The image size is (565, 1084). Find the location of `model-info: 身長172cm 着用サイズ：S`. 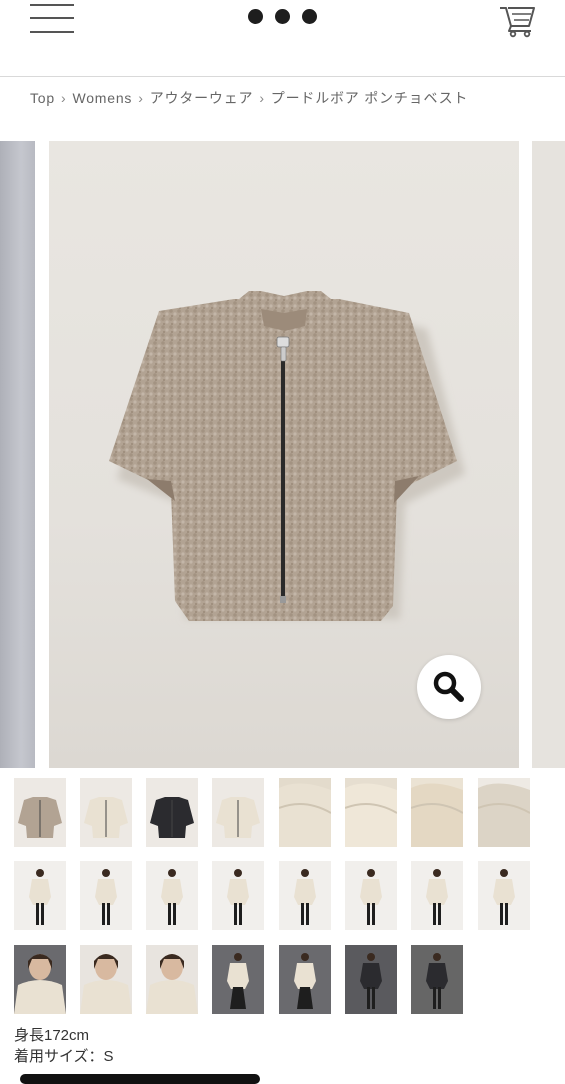

model-info: 身長172cm 着用サイズ：S is located at coordinates (64, 1046).